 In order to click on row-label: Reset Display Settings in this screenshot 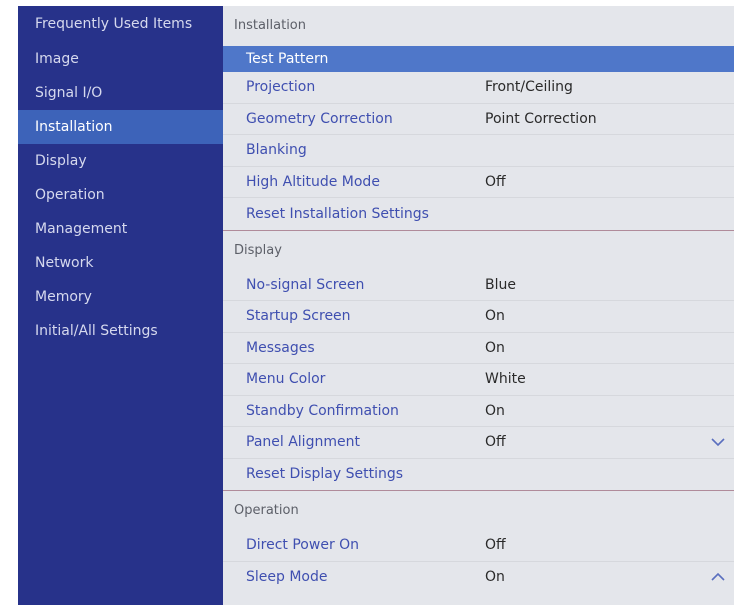, I will do `click(325, 474)`.